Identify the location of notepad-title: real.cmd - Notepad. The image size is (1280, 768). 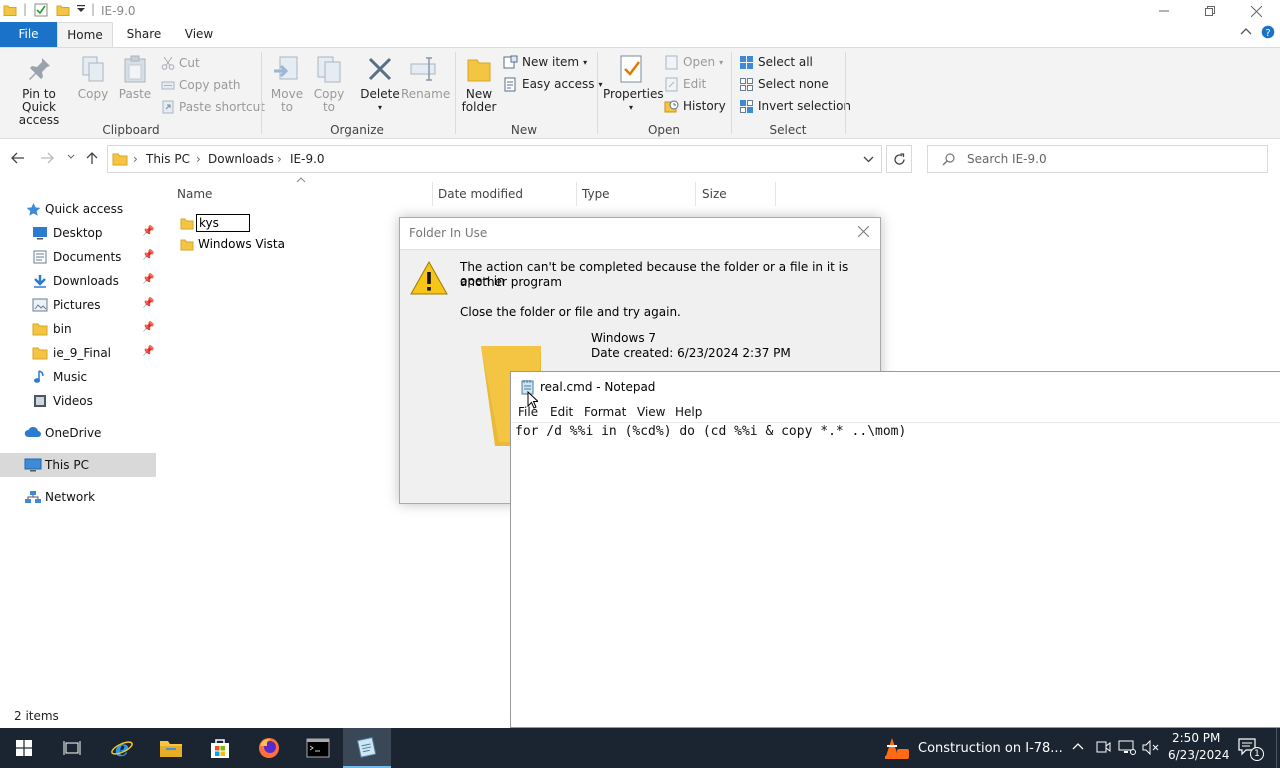
(598, 387).